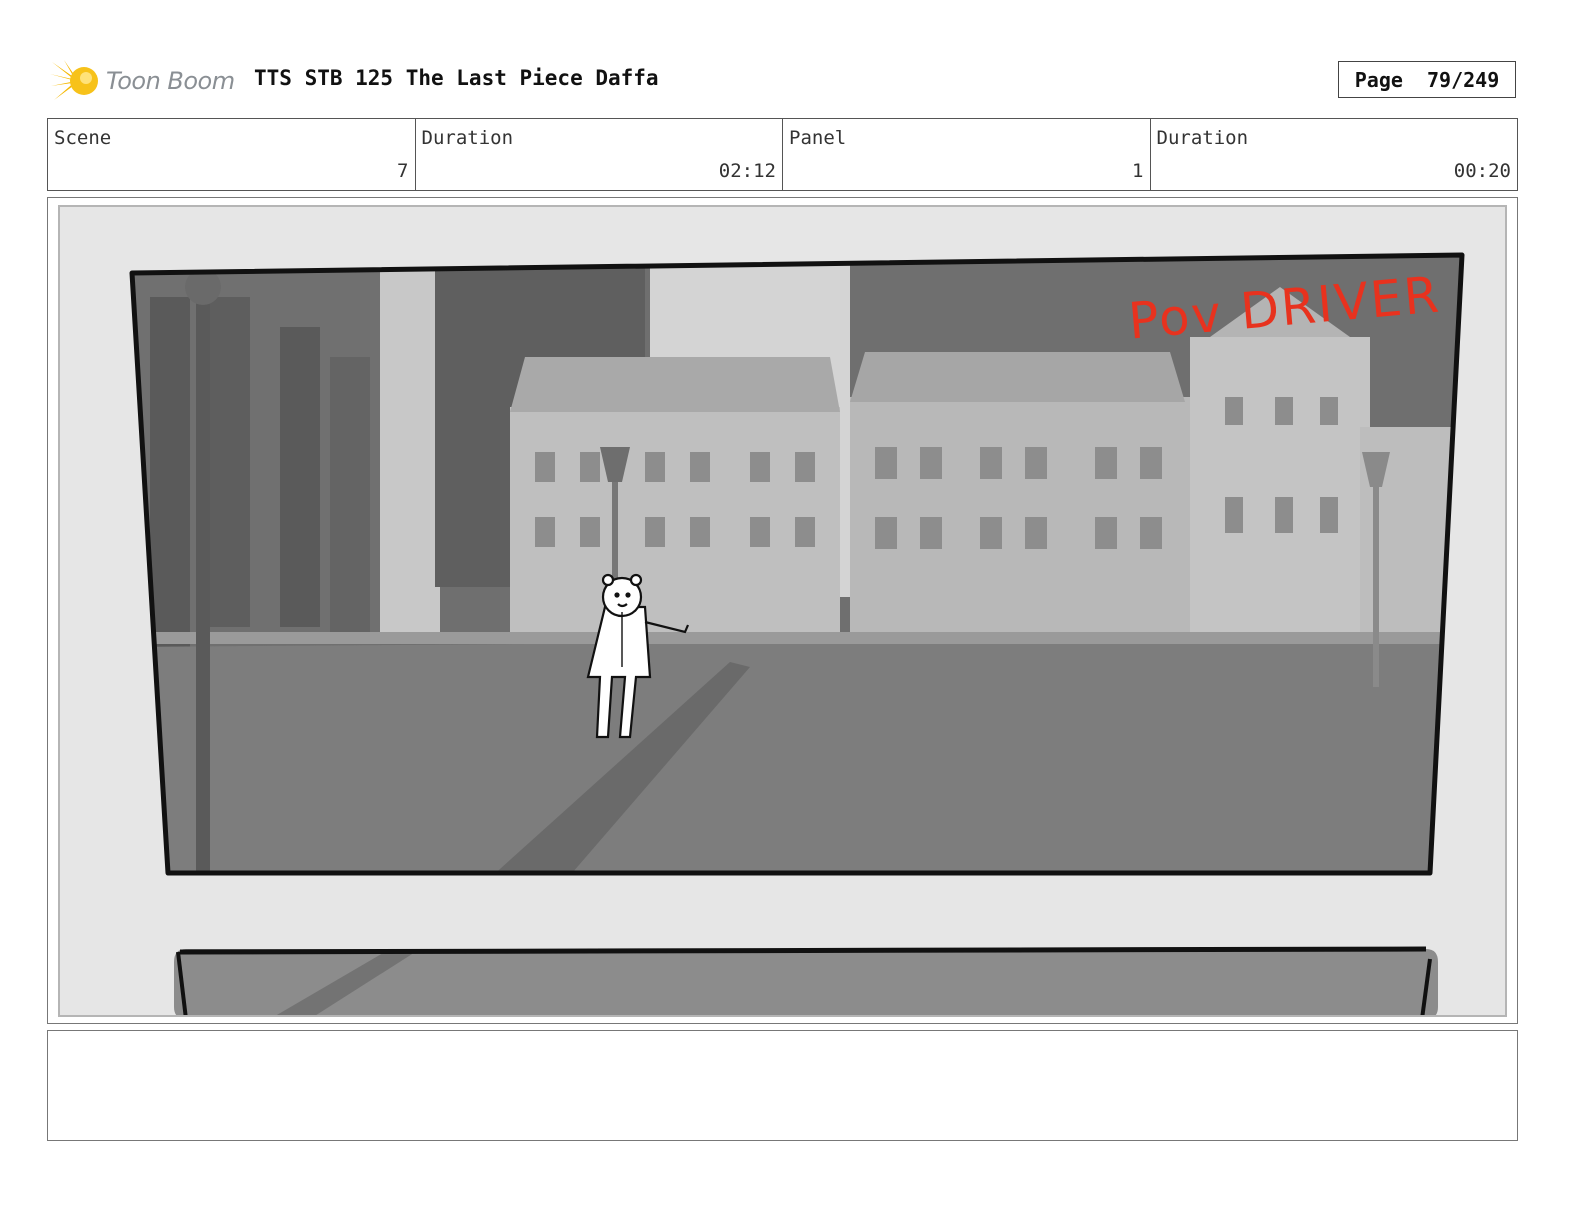 This screenshot has height=1224, width=1584. What do you see at coordinates (806, 980) in the screenshot?
I see `dashboard` at bounding box center [806, 980].